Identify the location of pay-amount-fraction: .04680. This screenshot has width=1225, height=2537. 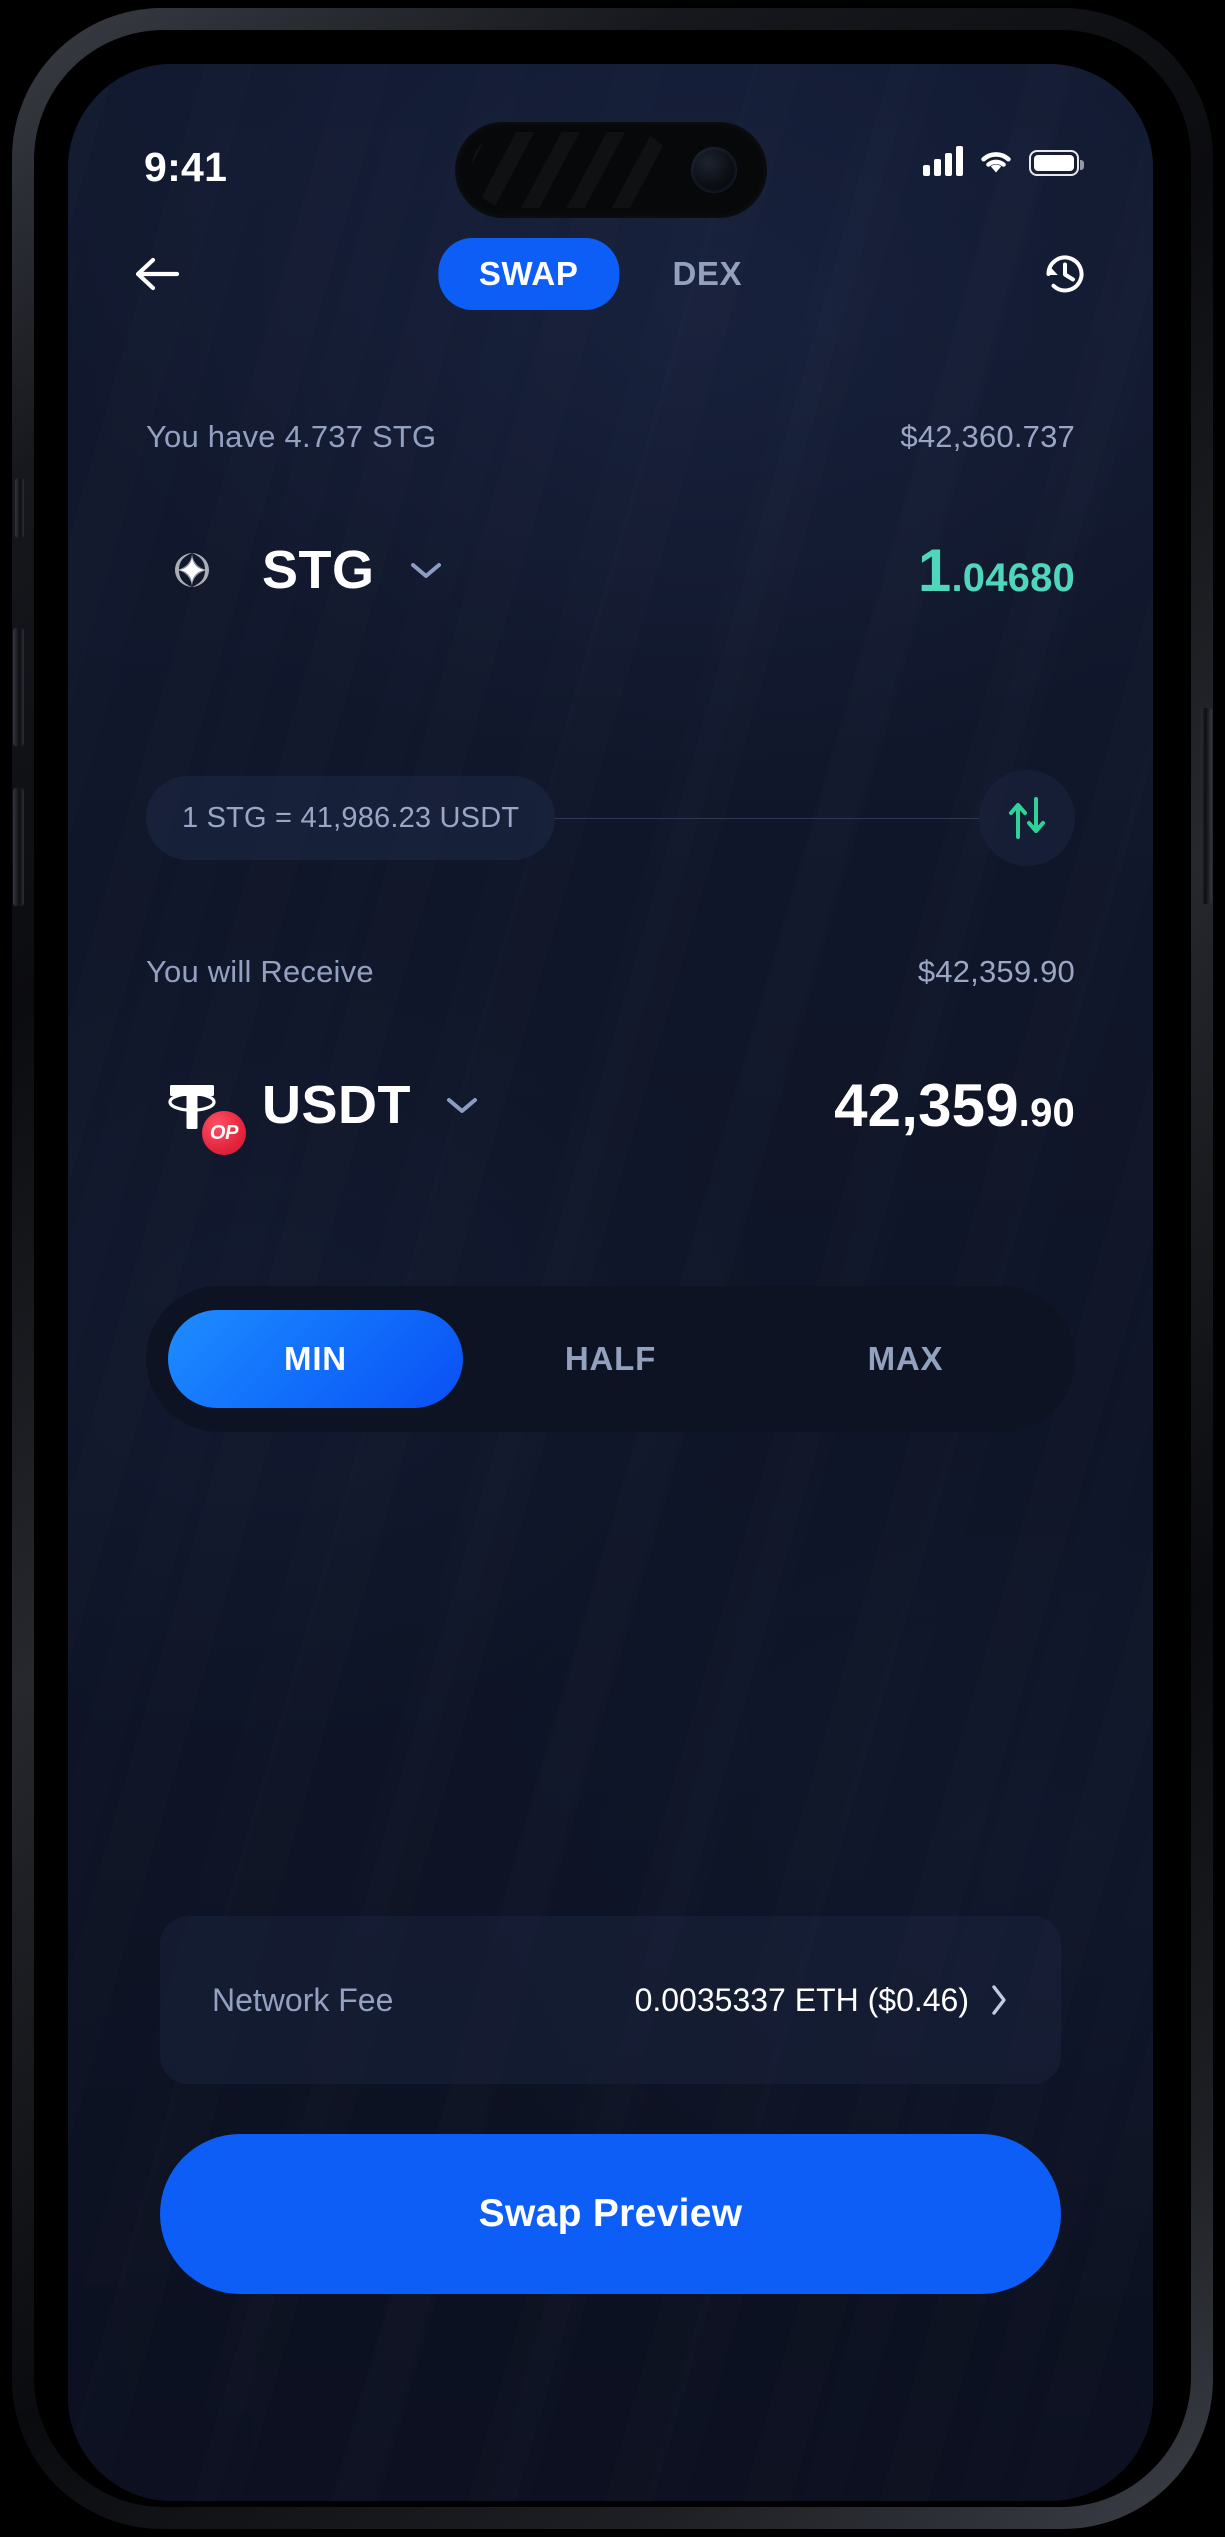
(1013, 577).